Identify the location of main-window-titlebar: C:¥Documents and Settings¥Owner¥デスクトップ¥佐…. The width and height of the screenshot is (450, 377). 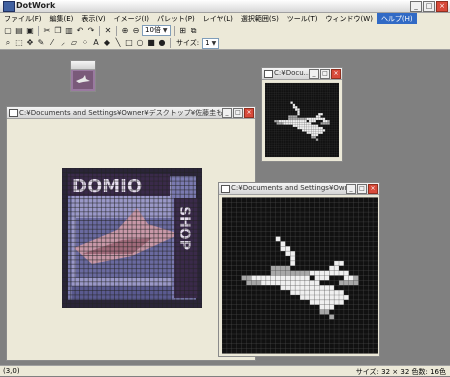
(131, 113).